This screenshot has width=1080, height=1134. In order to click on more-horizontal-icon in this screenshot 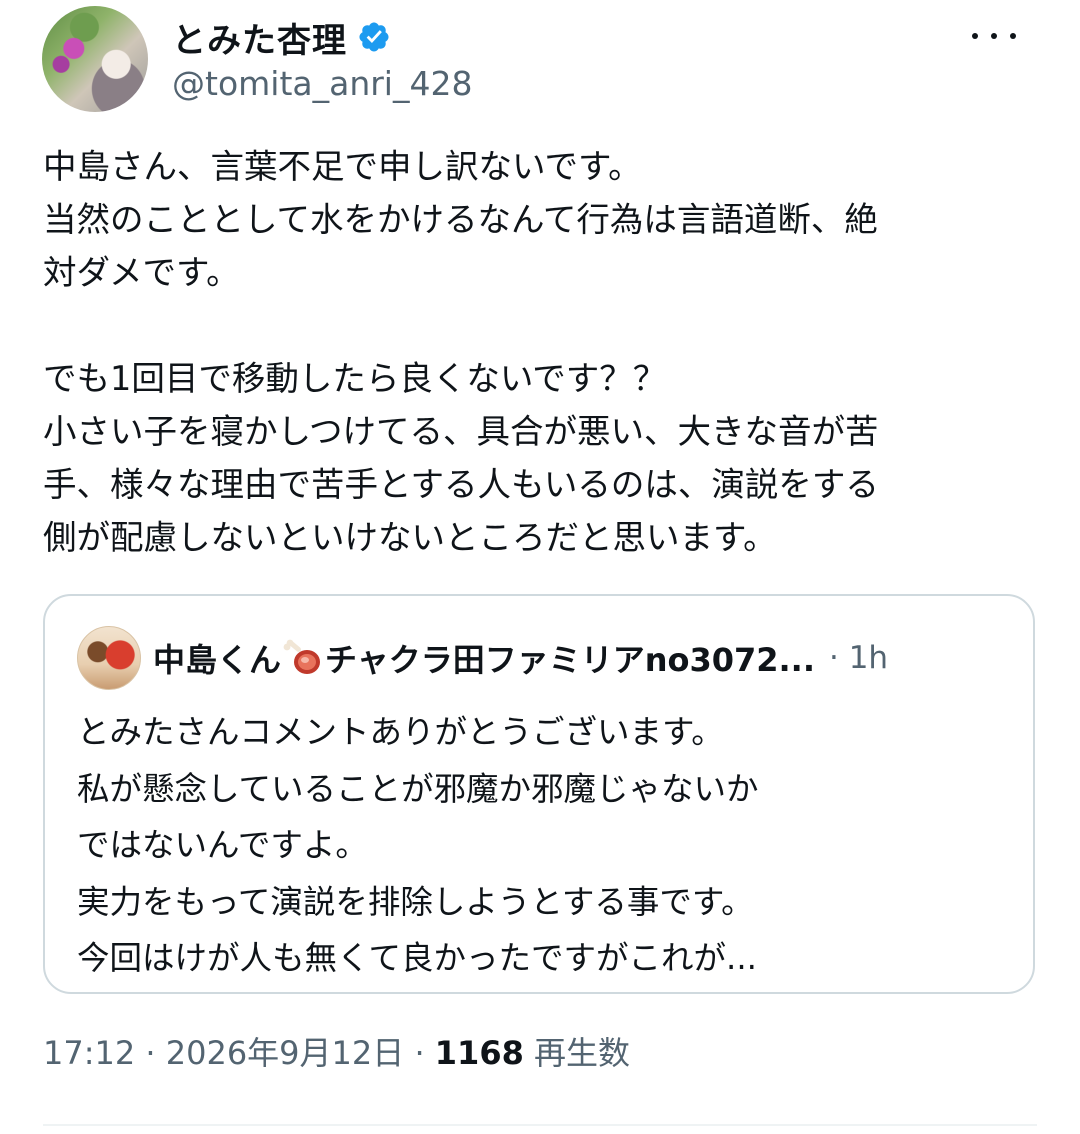, I will do `click(994, 36)`.